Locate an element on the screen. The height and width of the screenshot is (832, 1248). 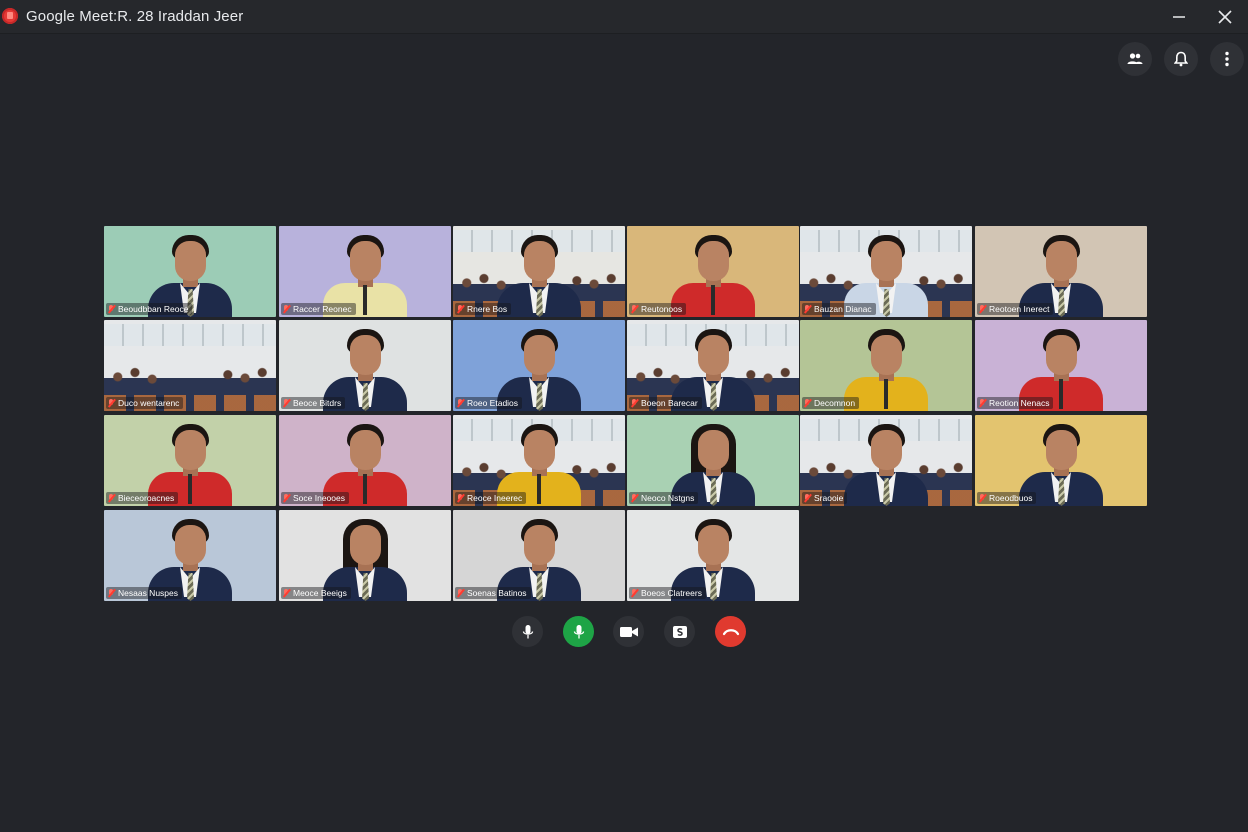
participant-video is located at coordinates (886, 463).